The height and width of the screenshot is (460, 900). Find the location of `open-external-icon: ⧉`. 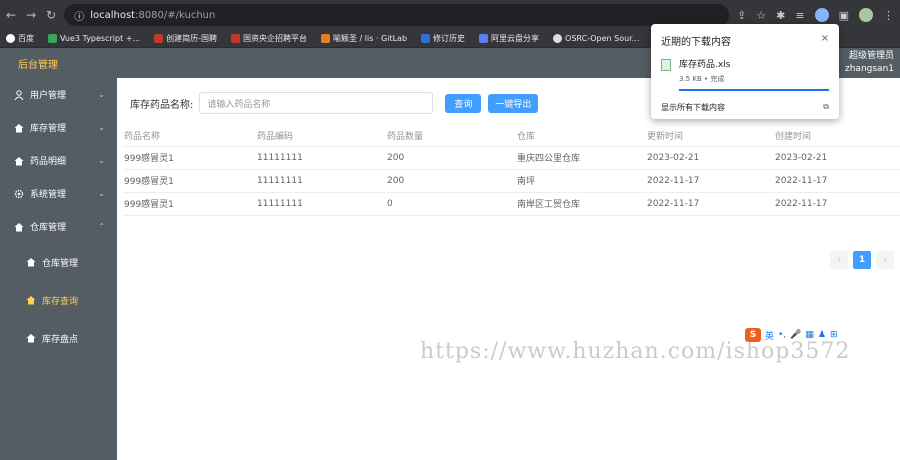

open-external-icon: ⧉ is located at coordinates (826, 107).